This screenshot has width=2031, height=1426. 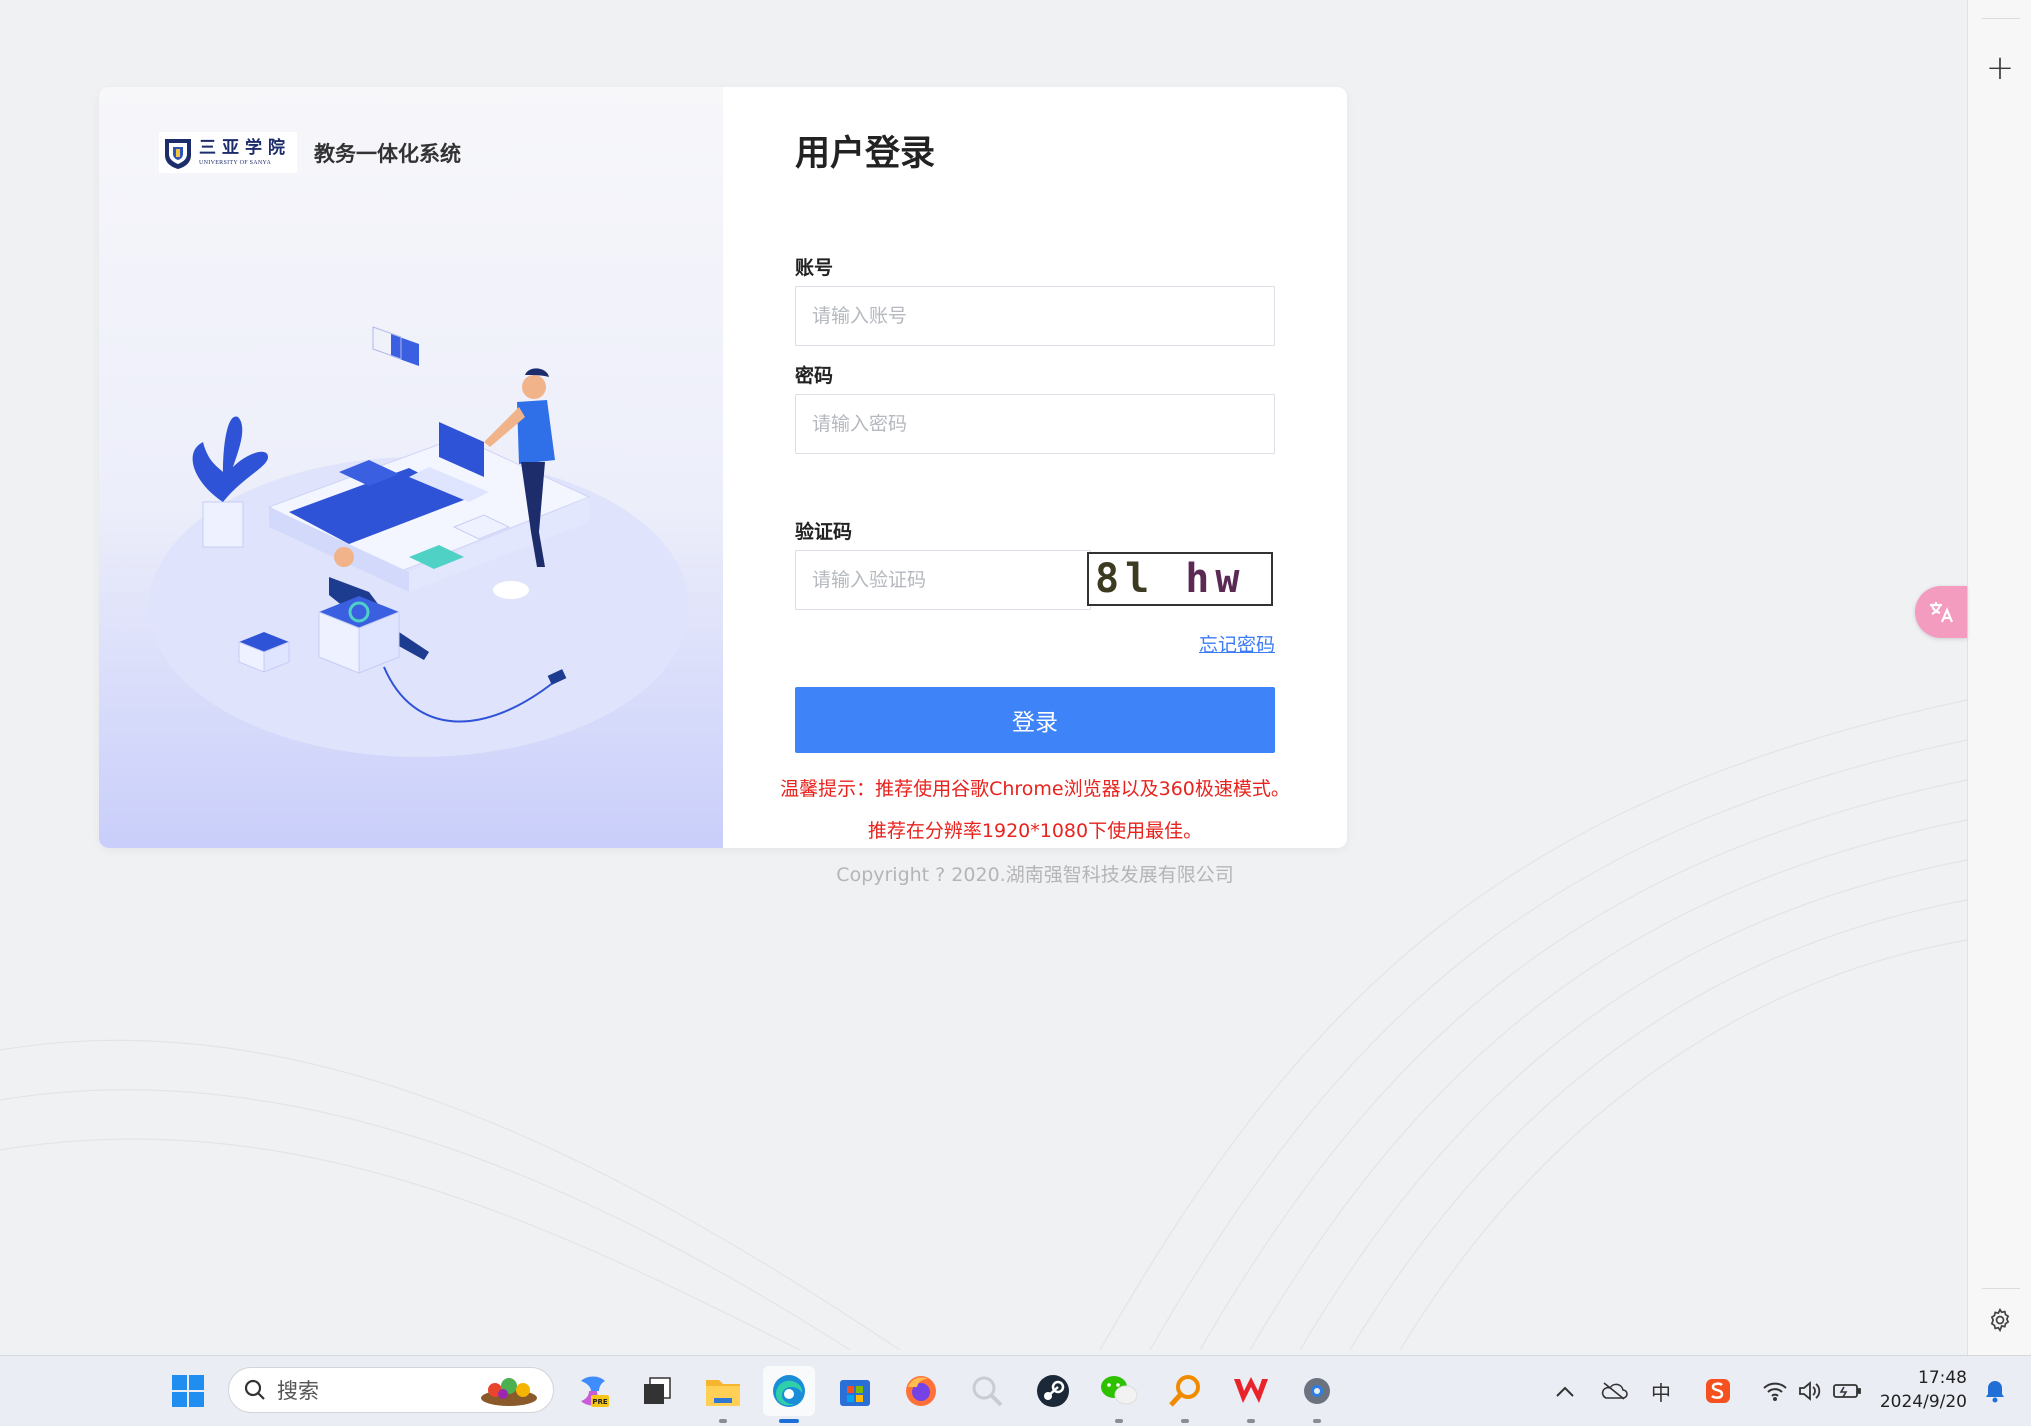 I want to click on office-illustration, so click(x=419, y=541).